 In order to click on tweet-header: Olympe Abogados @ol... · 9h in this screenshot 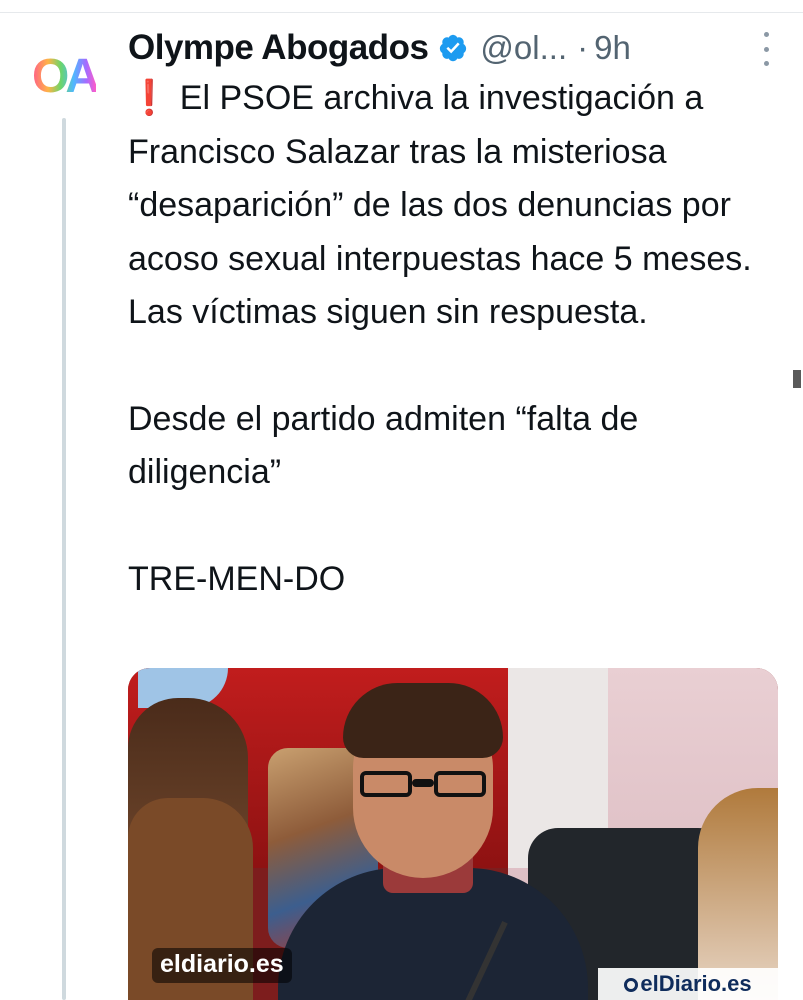, I will do `click(458, 48)`.